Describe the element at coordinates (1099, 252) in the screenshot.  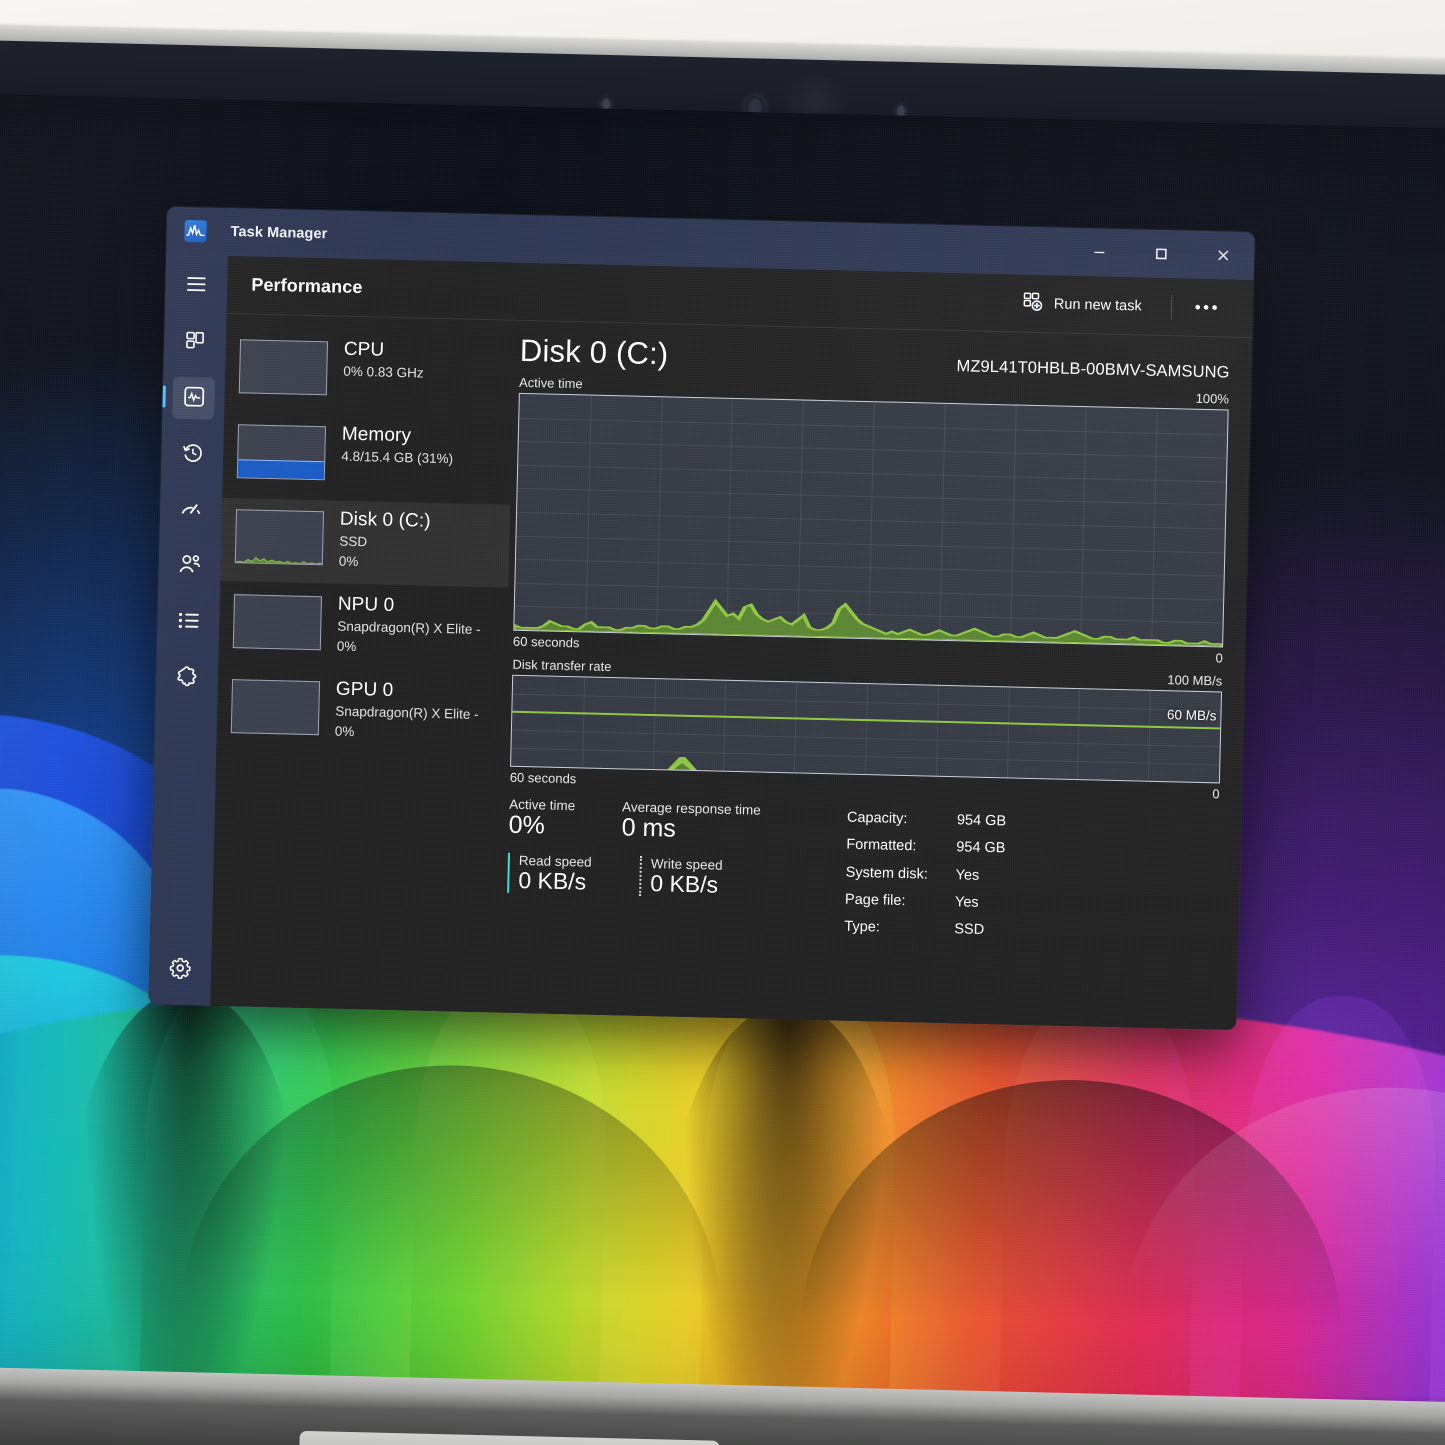
I see `minimize-button` at that location.